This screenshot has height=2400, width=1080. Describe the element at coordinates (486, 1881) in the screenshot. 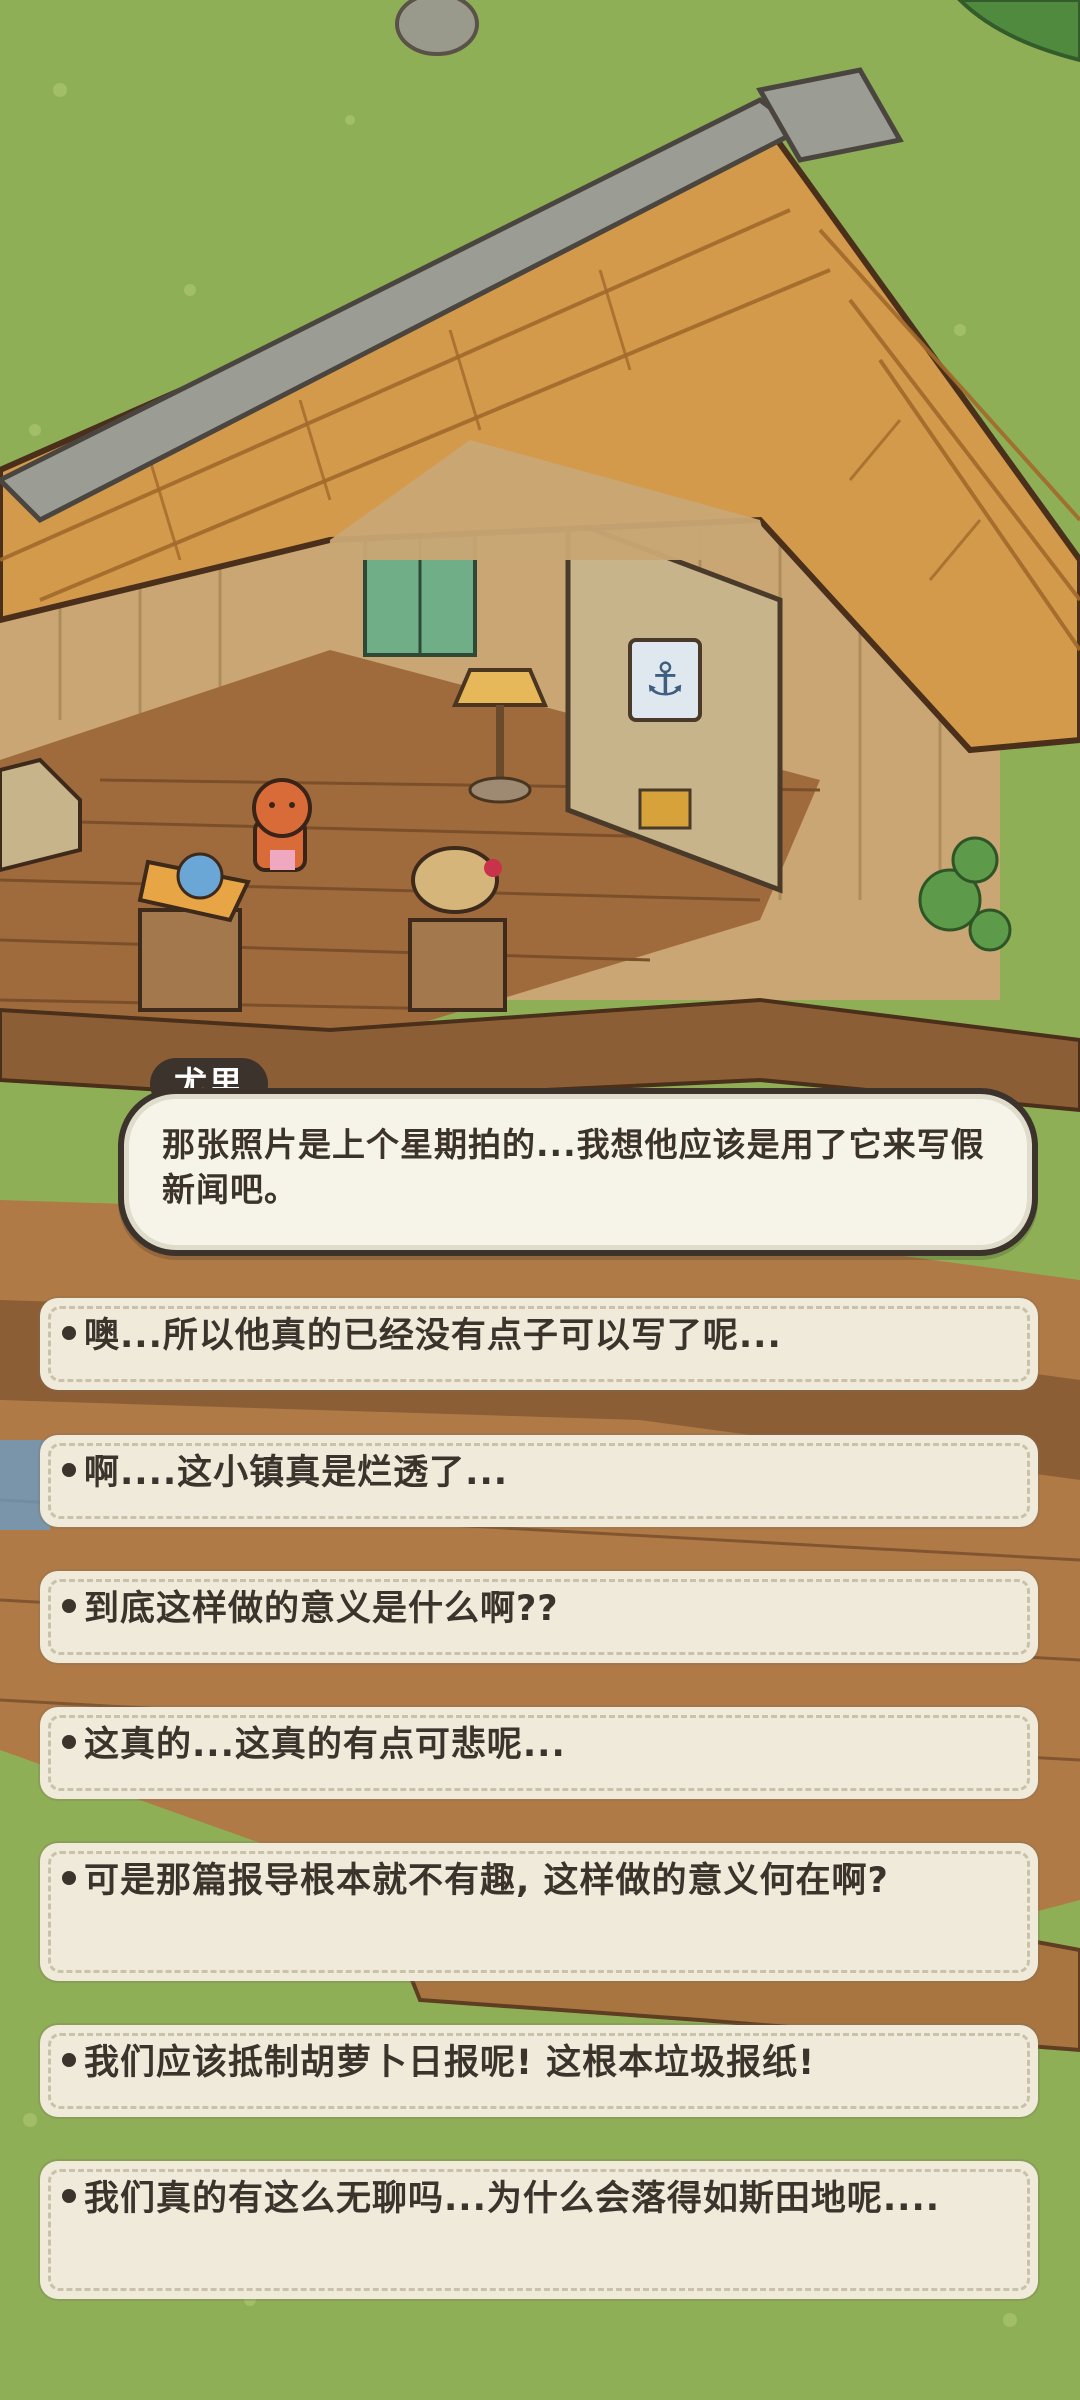

I see `reply-option-text: 可是那篇报导根本就不有趣, 这样做的意义何在啊?` at that location.